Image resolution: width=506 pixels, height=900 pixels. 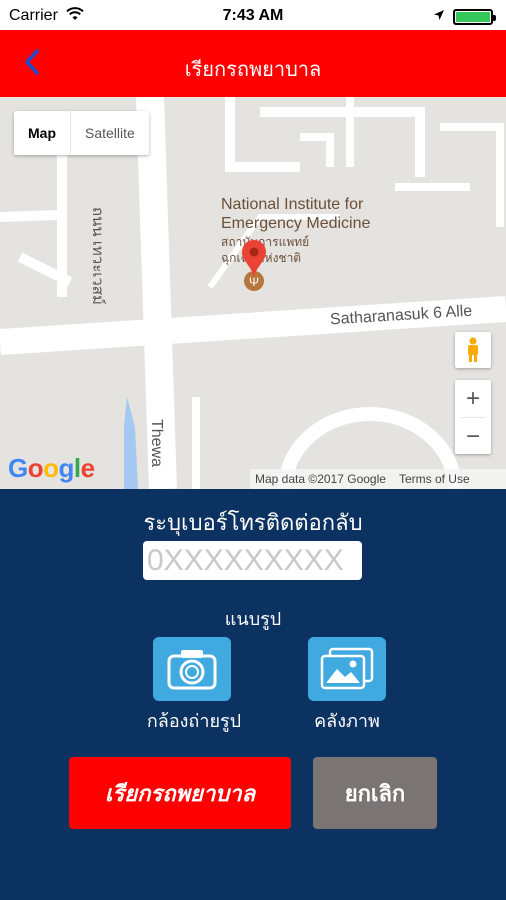 I want to click on map-marker-icon: Ψ, so click(x=254, y=269).